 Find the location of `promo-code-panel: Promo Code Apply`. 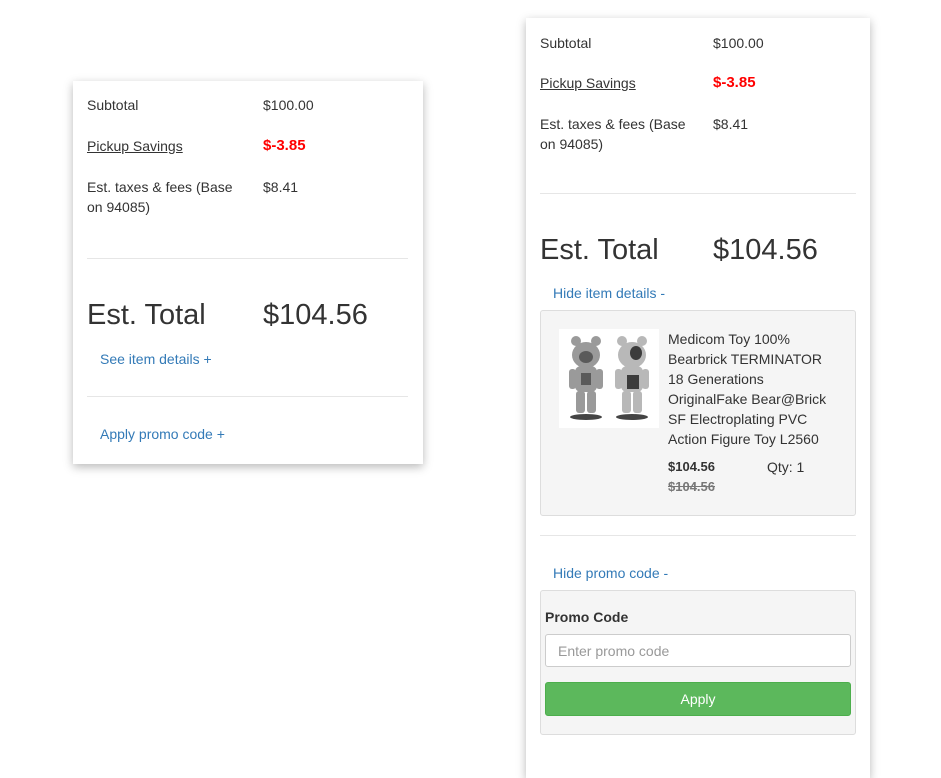

promo-code-panel: Promo Code Apply is located at coordinates (698, 662).